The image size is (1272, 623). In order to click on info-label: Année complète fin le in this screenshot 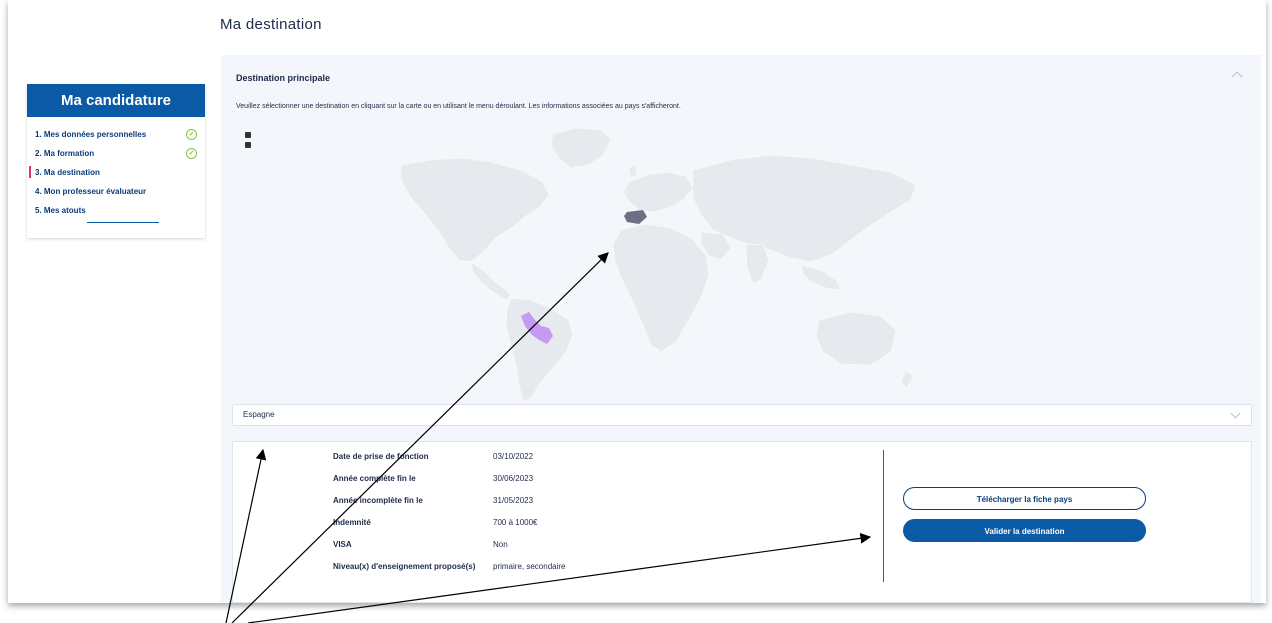, I will do `click(374, 478)`.